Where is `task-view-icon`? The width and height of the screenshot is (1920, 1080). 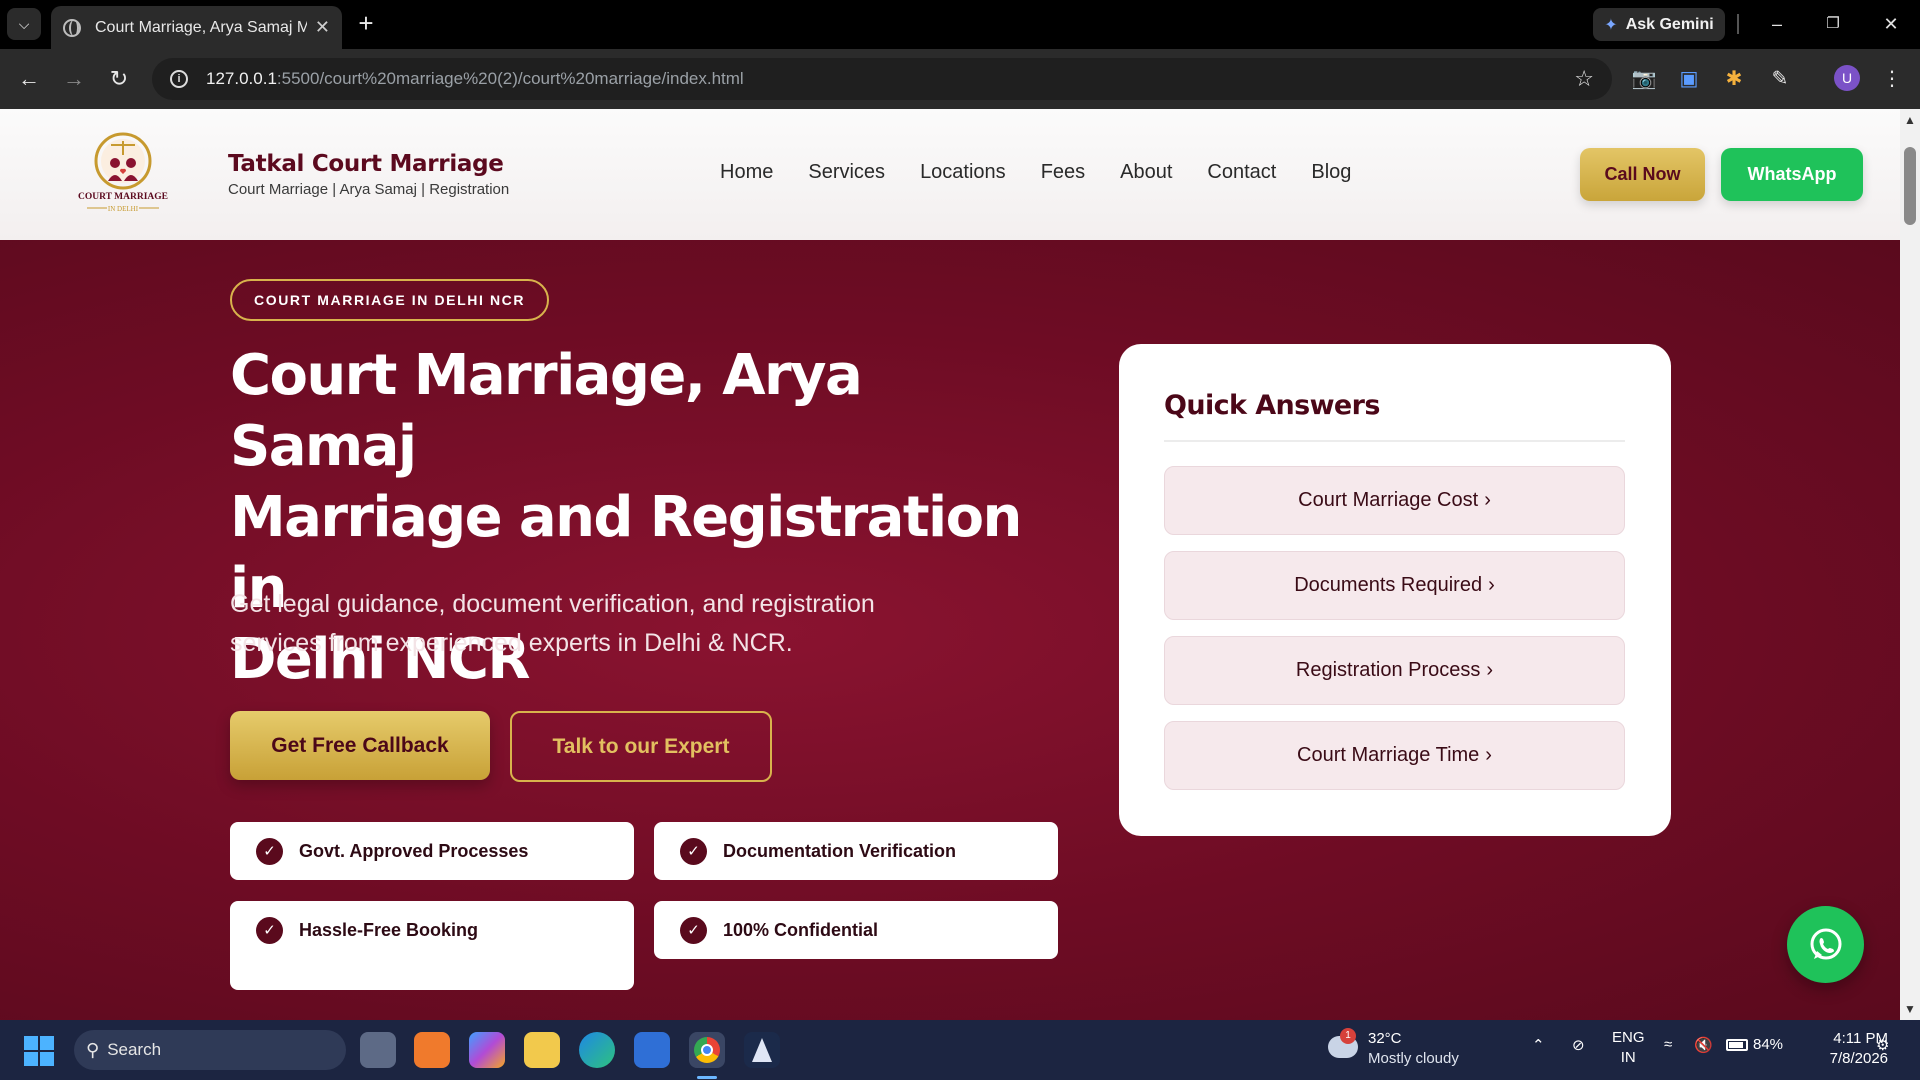 task-view-icon is located at coordinates (378, 1050).